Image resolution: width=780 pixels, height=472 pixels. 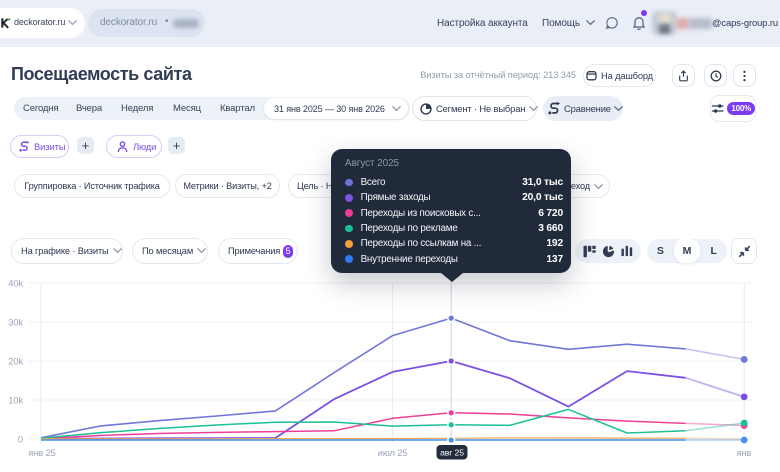 What do you see at coordinates (452, 453) in the screenshot?
I see `svg-text: авг 25` at bounding box center [452, 453].